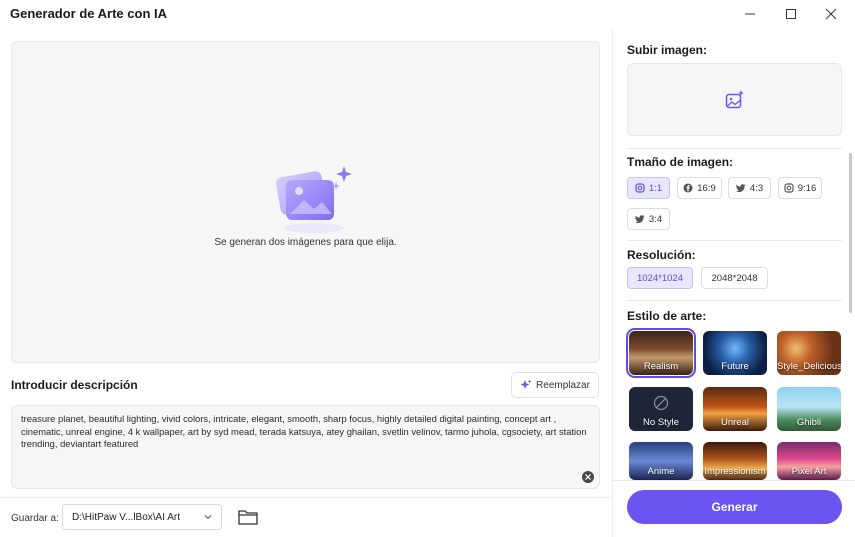 This screenshot has height=537, width=855. Describe the element at coordinates (735, 366) in the screenshot. I see `style-label: Future` at that location.